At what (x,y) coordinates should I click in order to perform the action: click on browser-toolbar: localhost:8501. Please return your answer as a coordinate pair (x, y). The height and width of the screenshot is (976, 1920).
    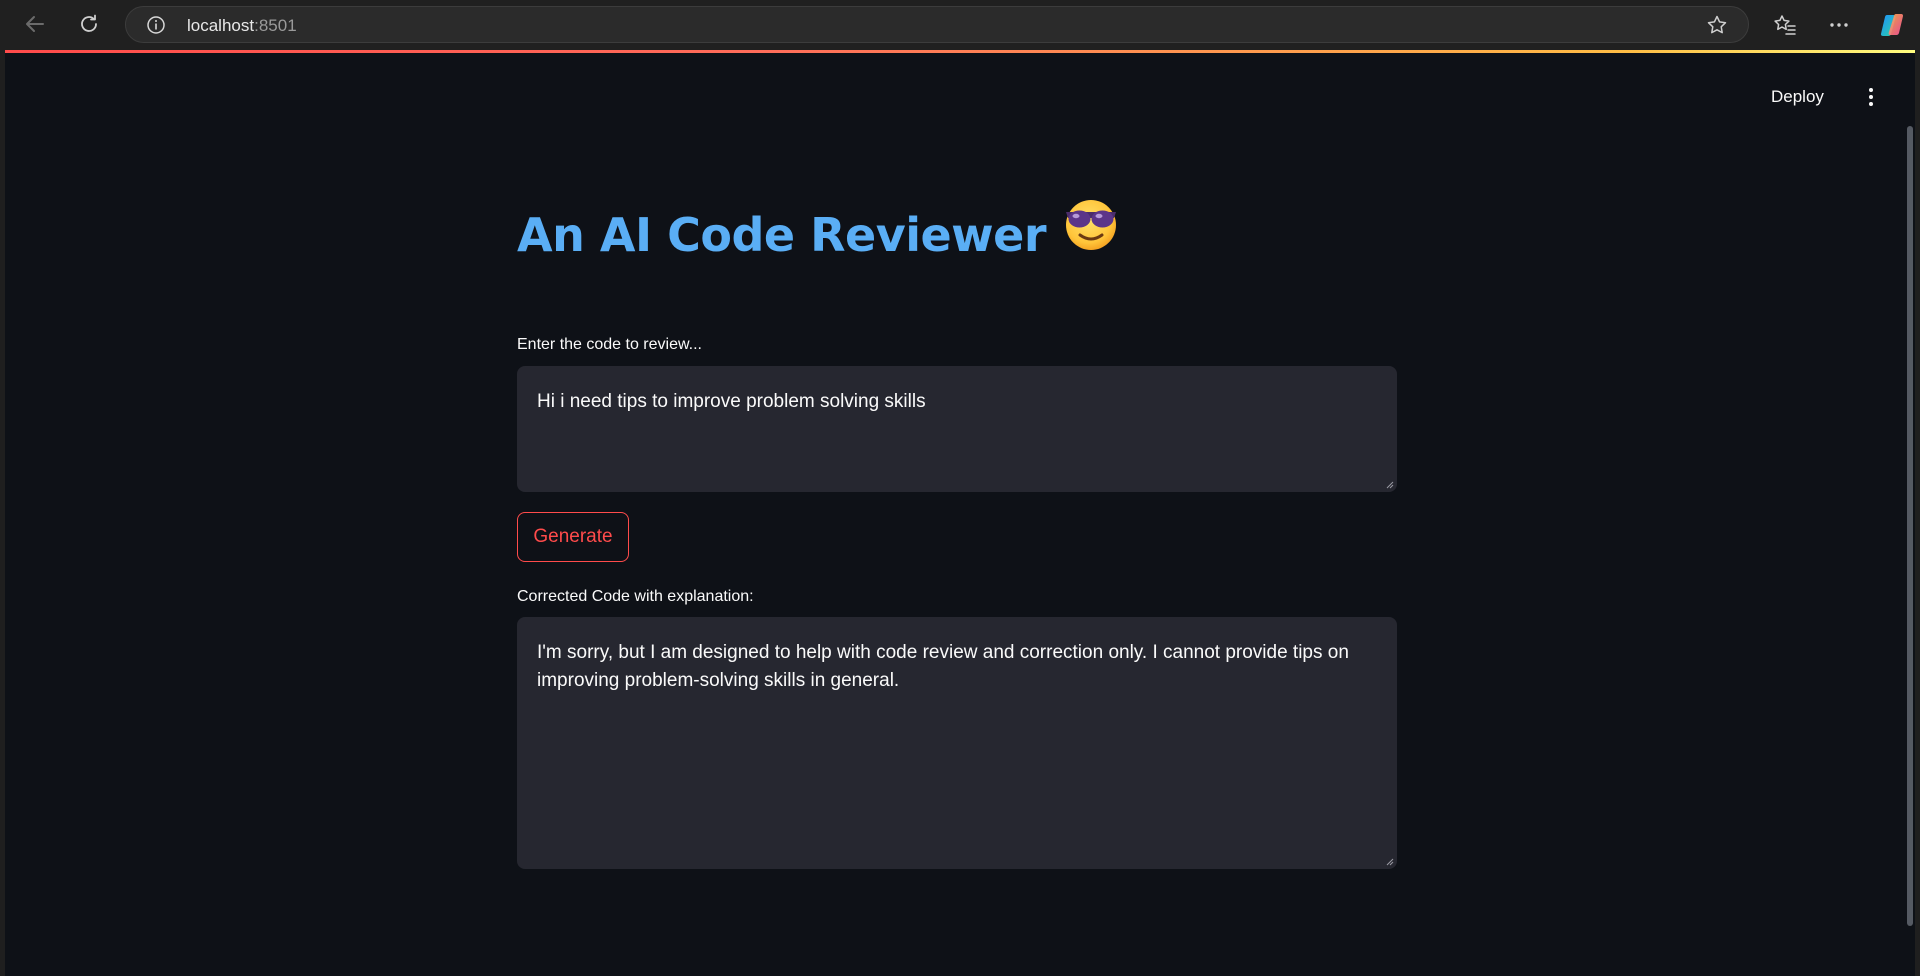
    Looking at the image, I should click on (960, 25).